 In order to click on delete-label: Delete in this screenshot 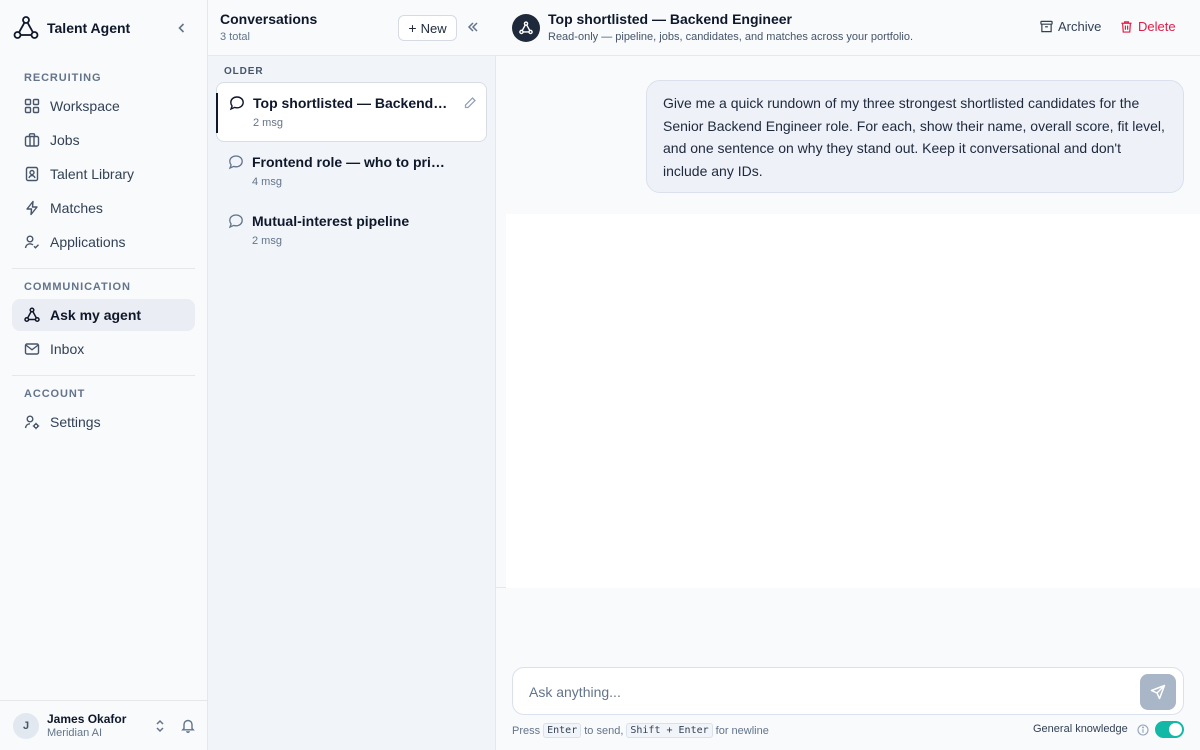, I will do `click(1157, 26)`.